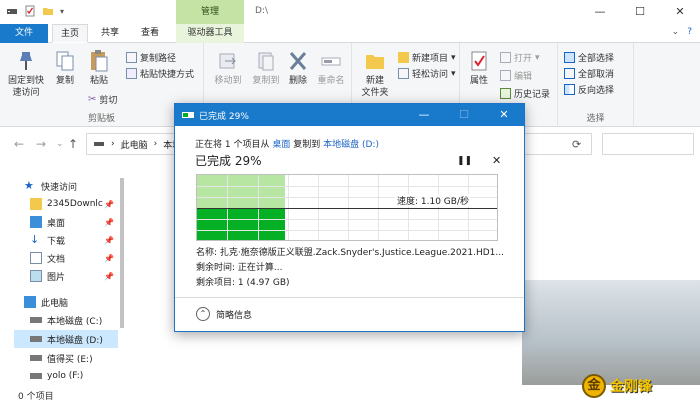 Image resolution: width=700 pixels, height=405 pixels. Describe the element at coordinates (84, 302) in the screenshot. I see `nav-item-this-pc: 此电脑` at that location.